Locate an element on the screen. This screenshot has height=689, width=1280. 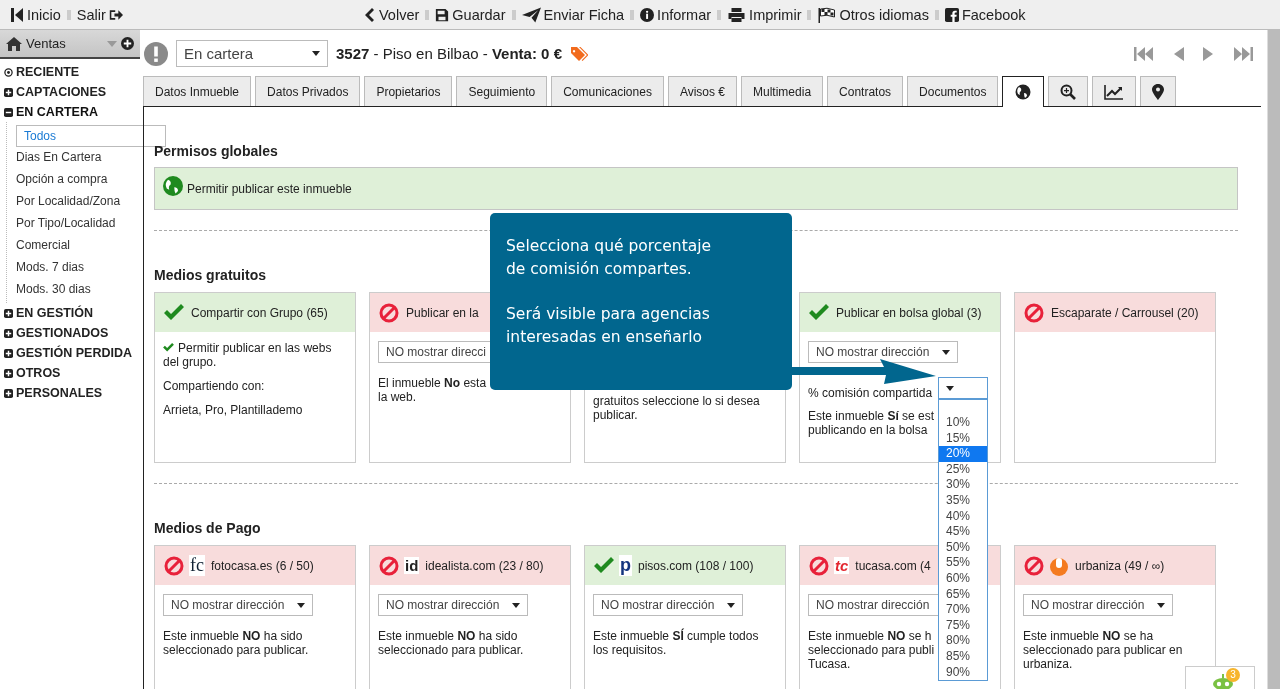
dropdown-option: 80% is located at coordinates (963, 641).